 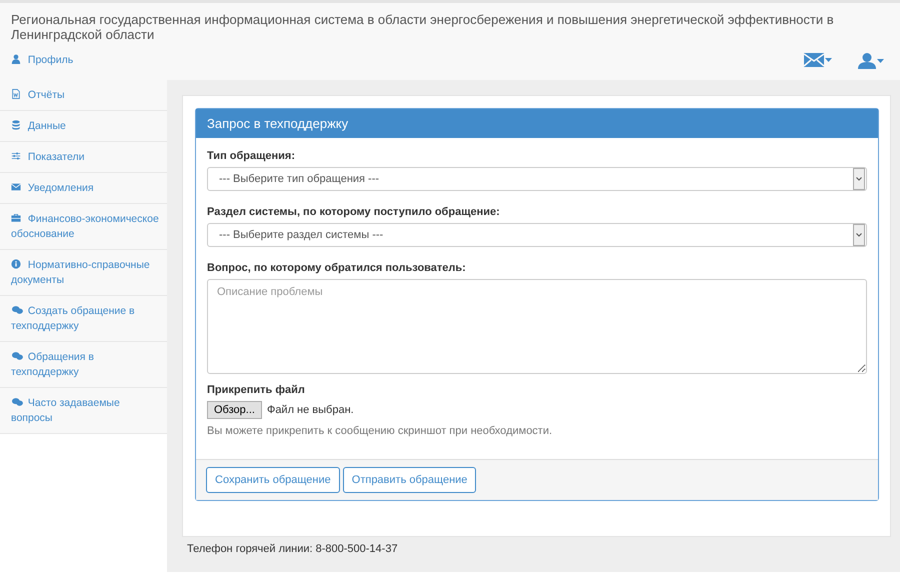 What do you see at coordinates (83, 188) in the screenshot?
I see `sidebar-item: Уведомления` at bounding box center [83, 188].